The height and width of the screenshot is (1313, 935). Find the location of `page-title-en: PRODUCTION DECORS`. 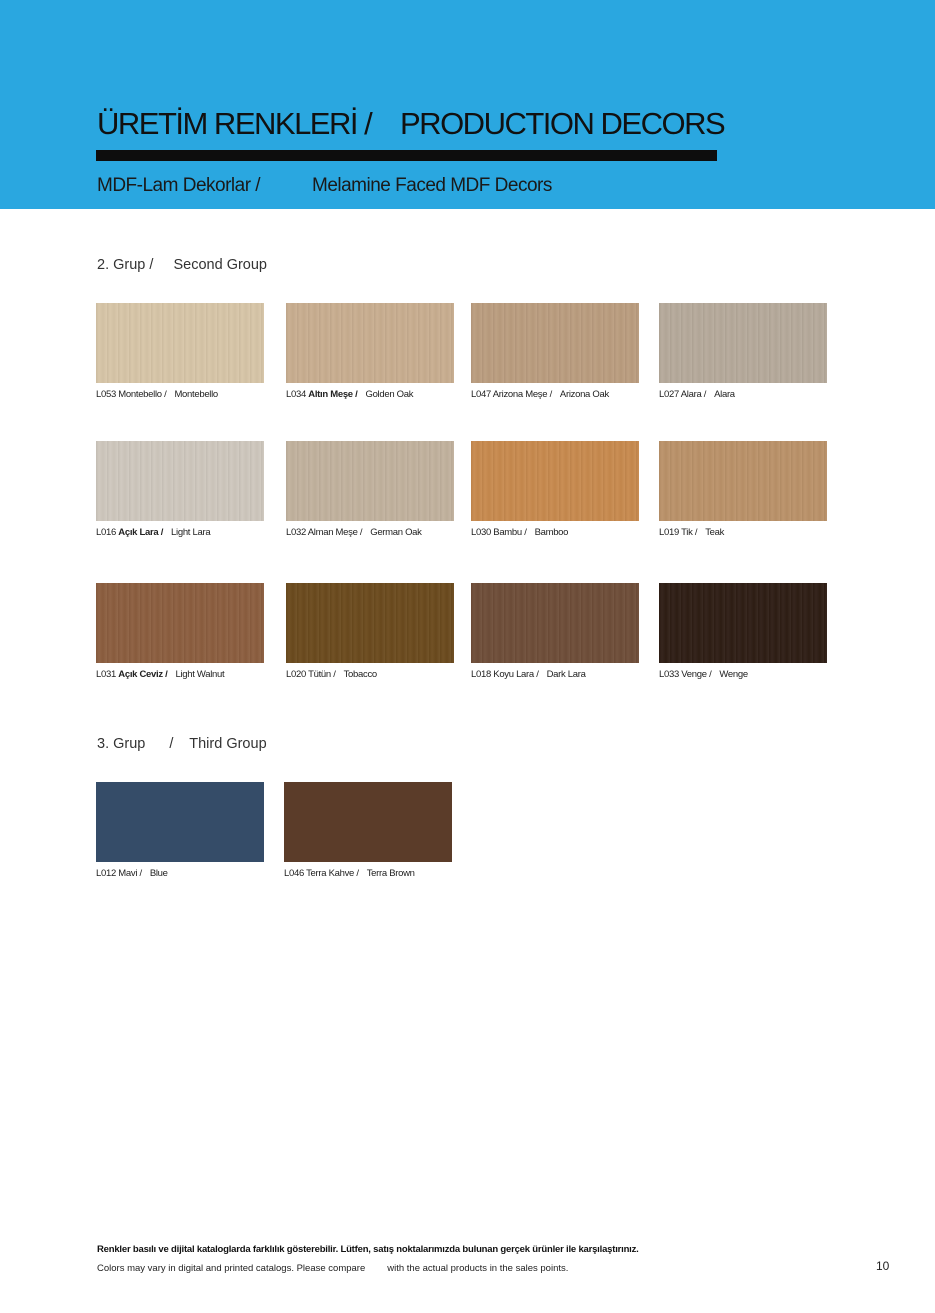

page-title-en: PRODUCTION DECORS is located at coordinates (563, 123).